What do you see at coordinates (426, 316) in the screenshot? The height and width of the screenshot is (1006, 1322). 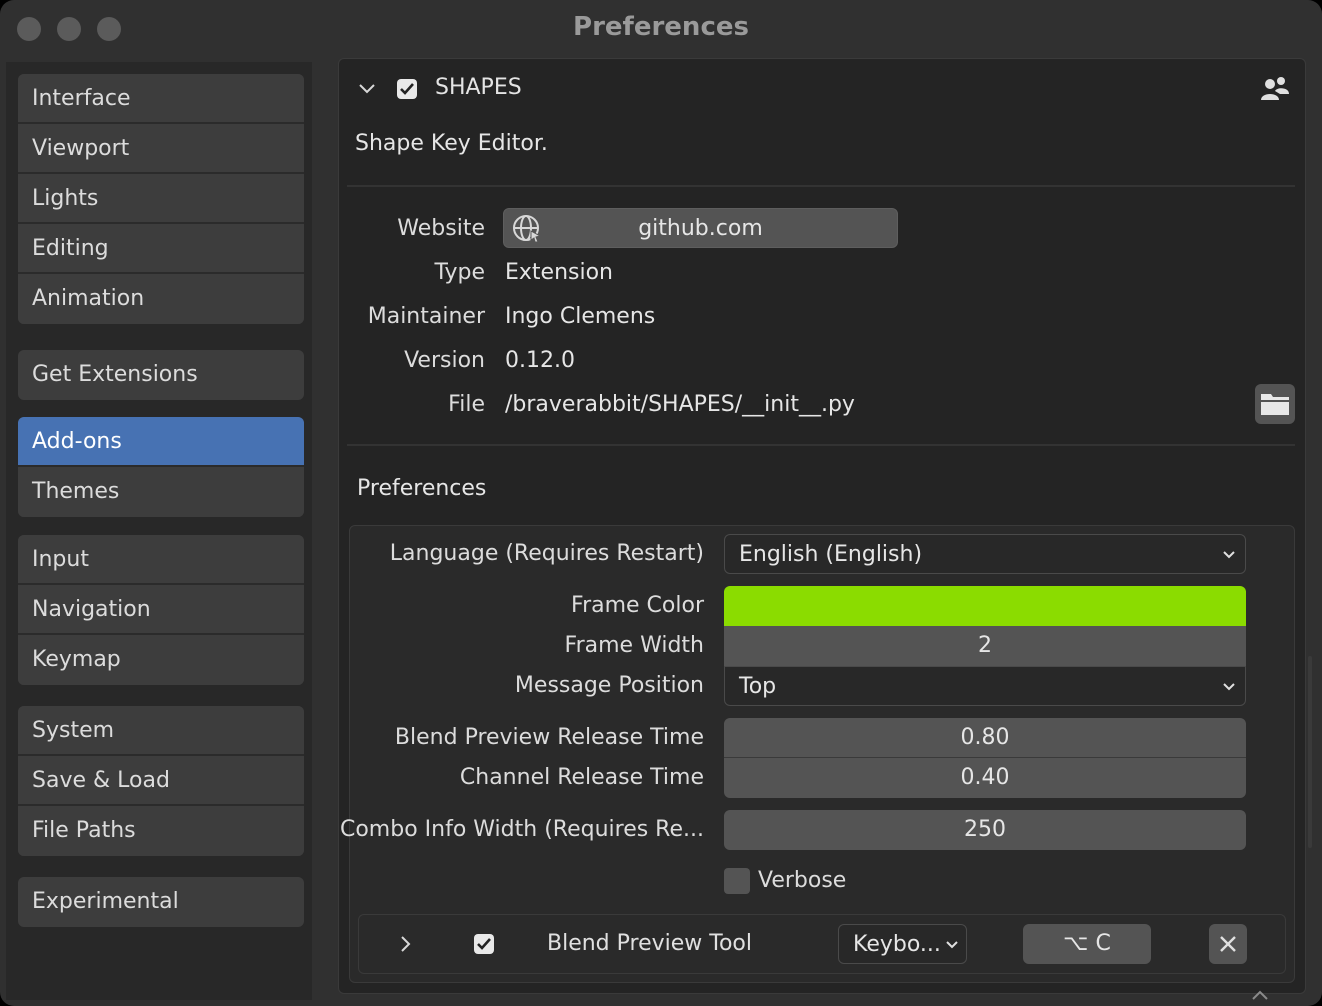 I see `maintainer-label: Maintainer` at bounding box center [426, 316].